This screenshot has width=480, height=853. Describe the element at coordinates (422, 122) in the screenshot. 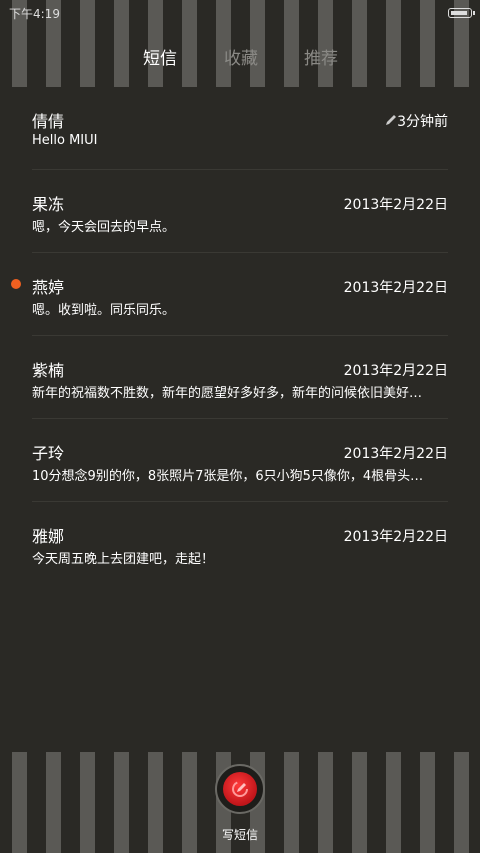

I see `message-time: 3分钟前` at that location.